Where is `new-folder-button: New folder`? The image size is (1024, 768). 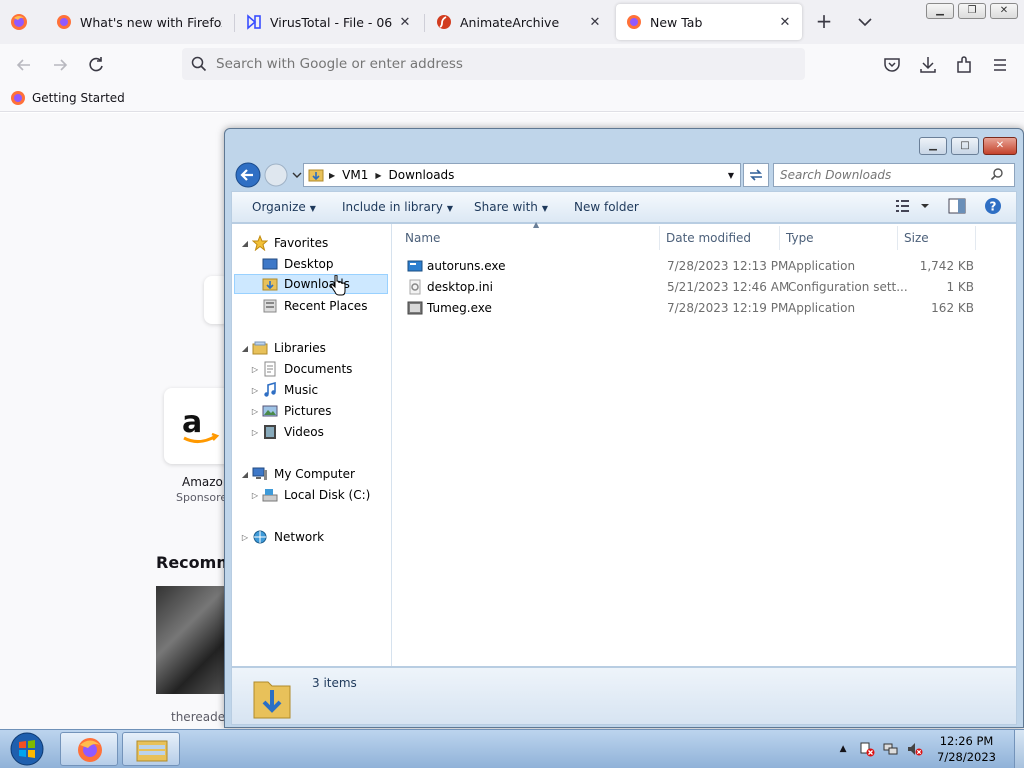
new-folder-button: New folder is located at coordinates (606, 207).